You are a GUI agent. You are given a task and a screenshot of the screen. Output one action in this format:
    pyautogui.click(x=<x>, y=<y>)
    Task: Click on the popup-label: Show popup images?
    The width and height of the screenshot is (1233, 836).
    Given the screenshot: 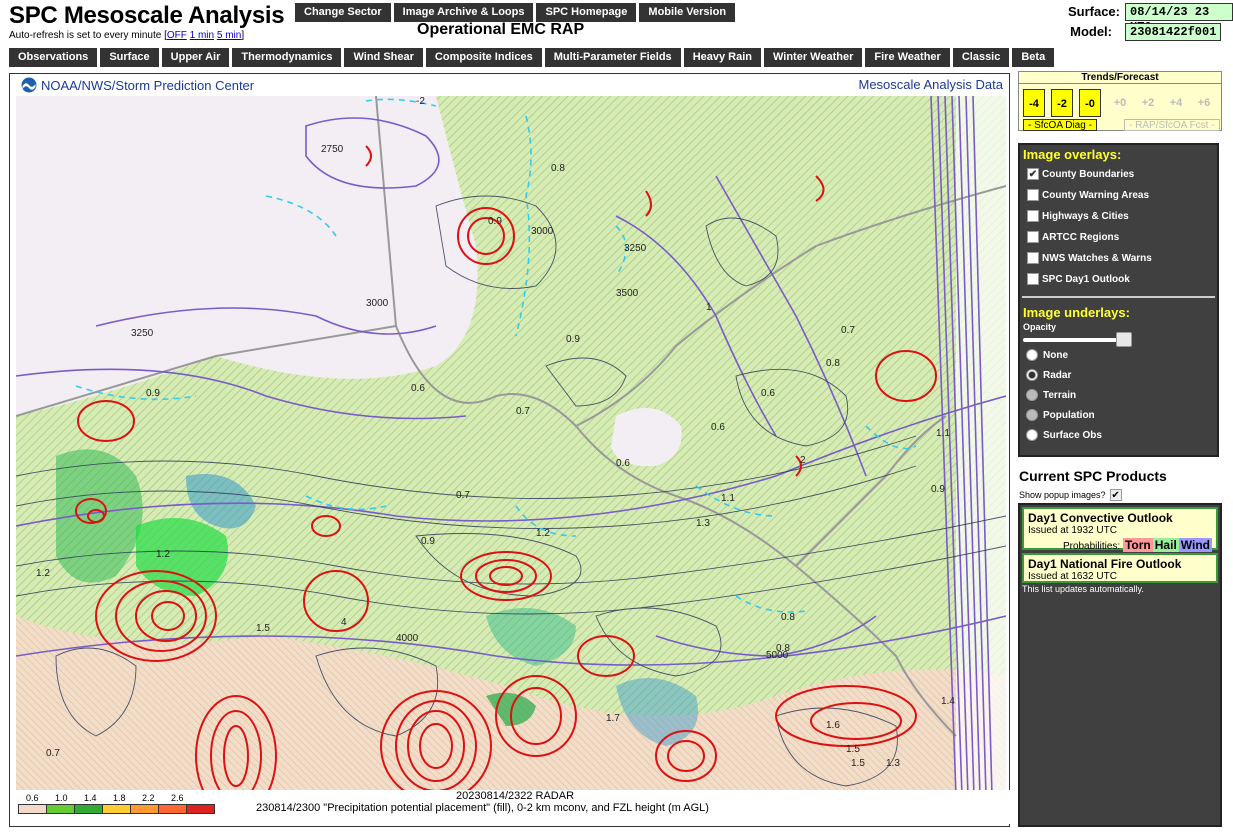 What is the action you would take?
    pyautogui.click(x=1062, y=495)
    